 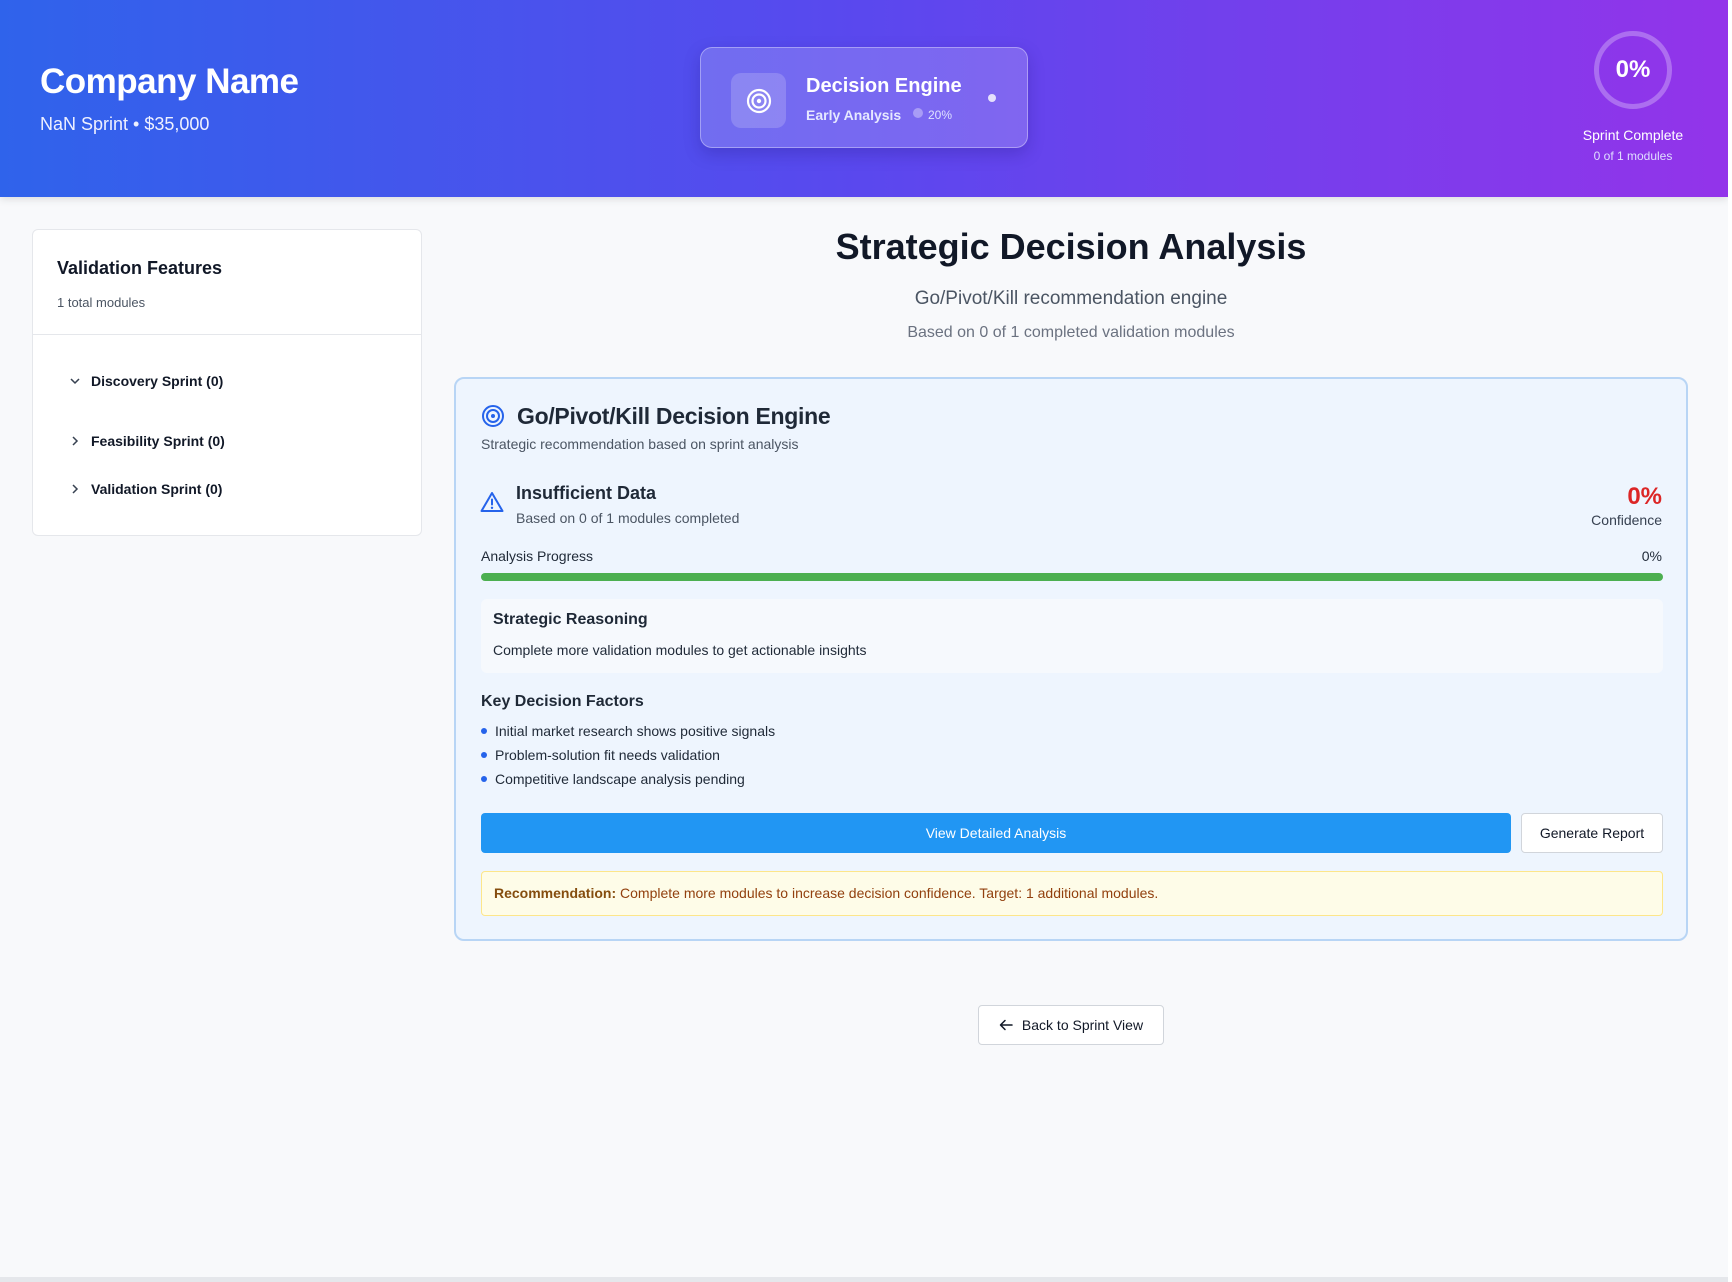 I want to click on panel-title: Go/Pivot/Kill Decision Engine, so click(x=674, y=416).